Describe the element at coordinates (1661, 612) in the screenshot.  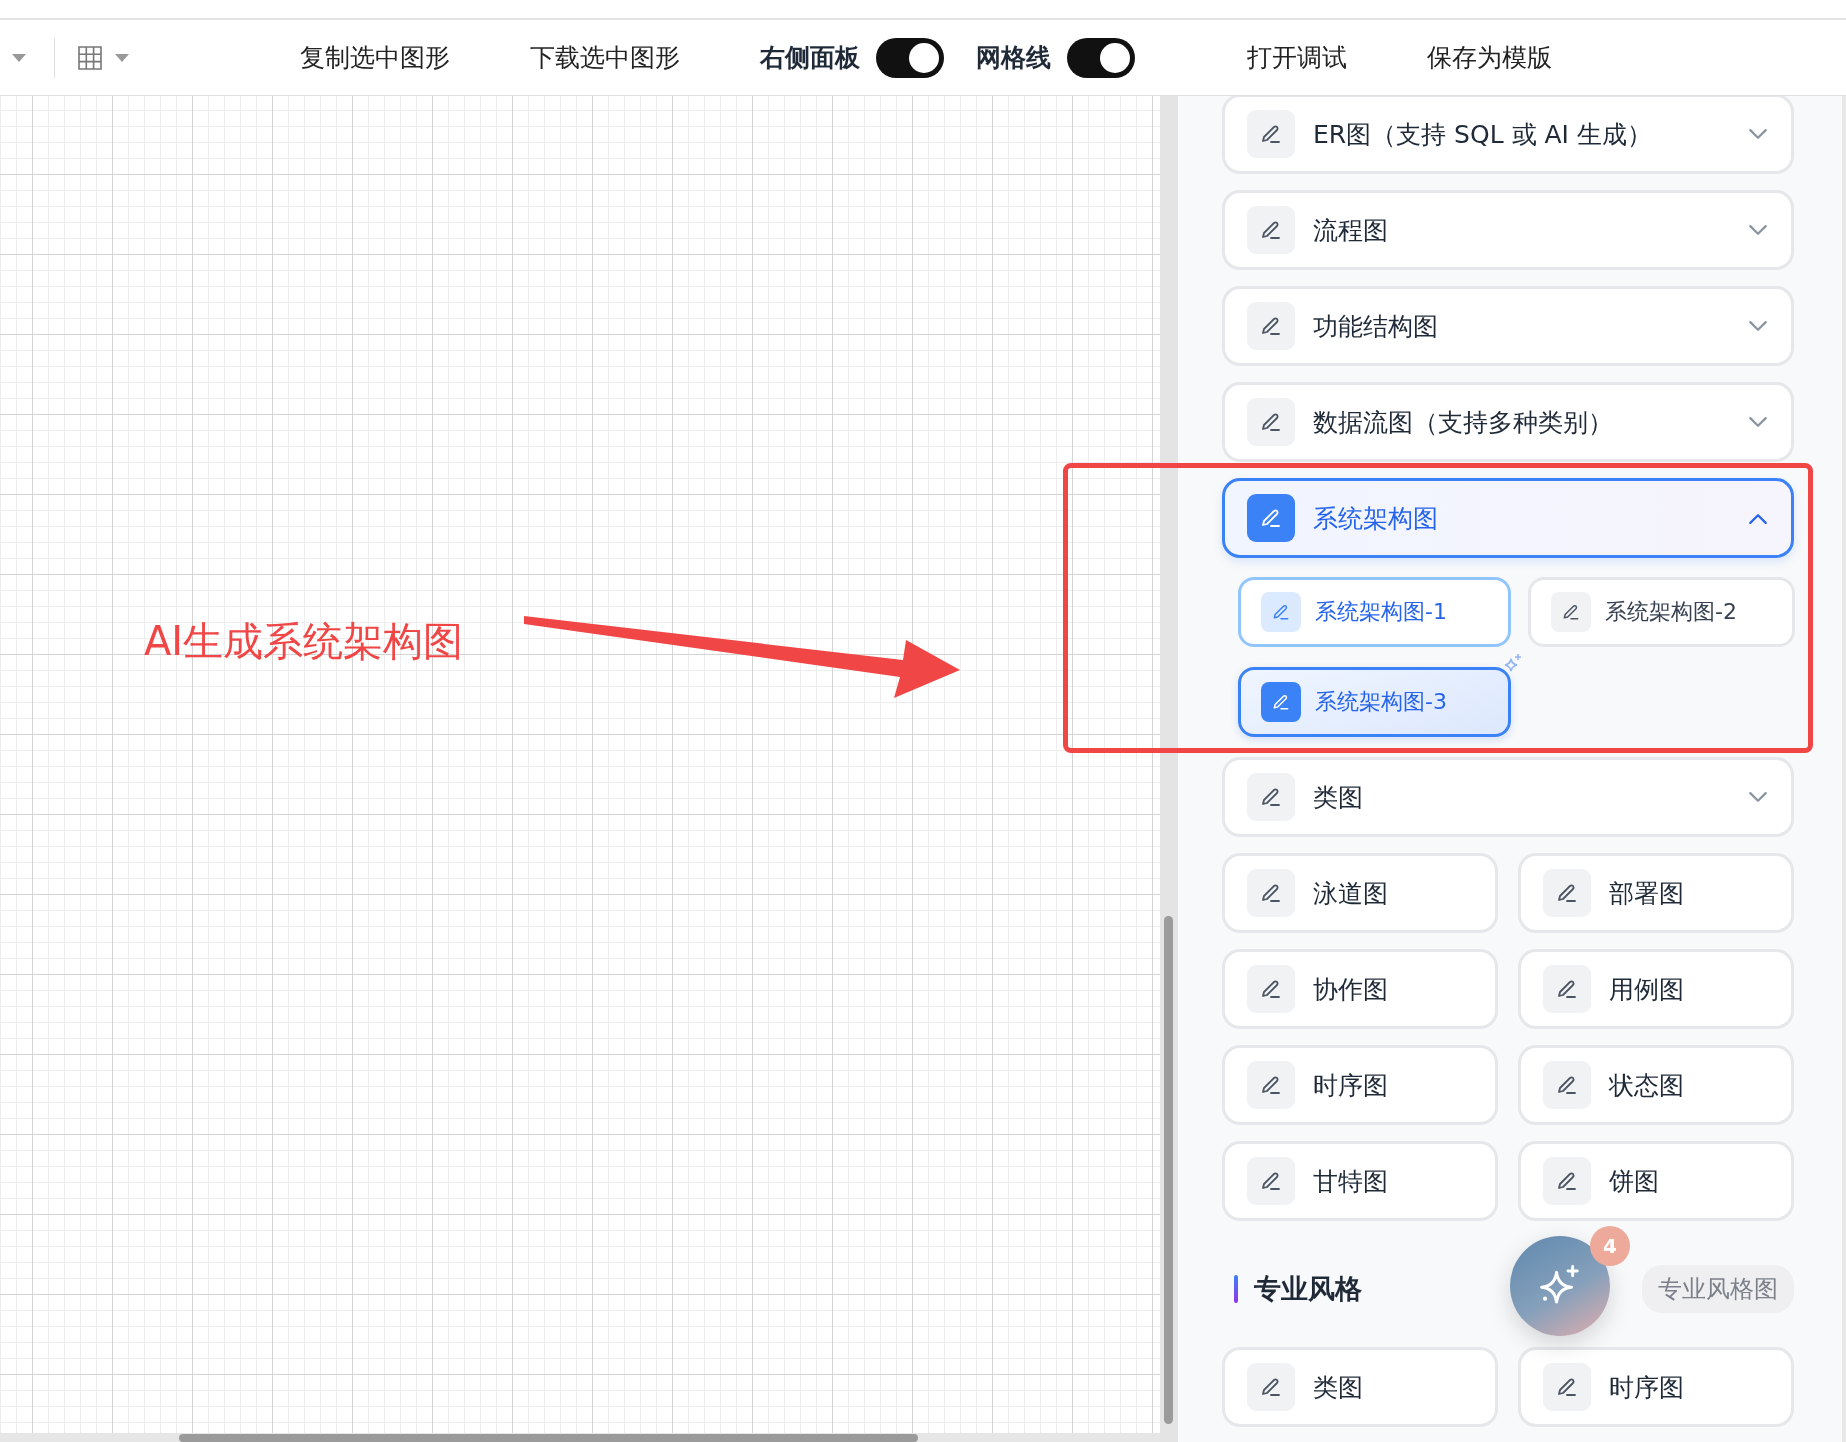
I see `diagram-variant-button: 系统架构图-2` at that location.